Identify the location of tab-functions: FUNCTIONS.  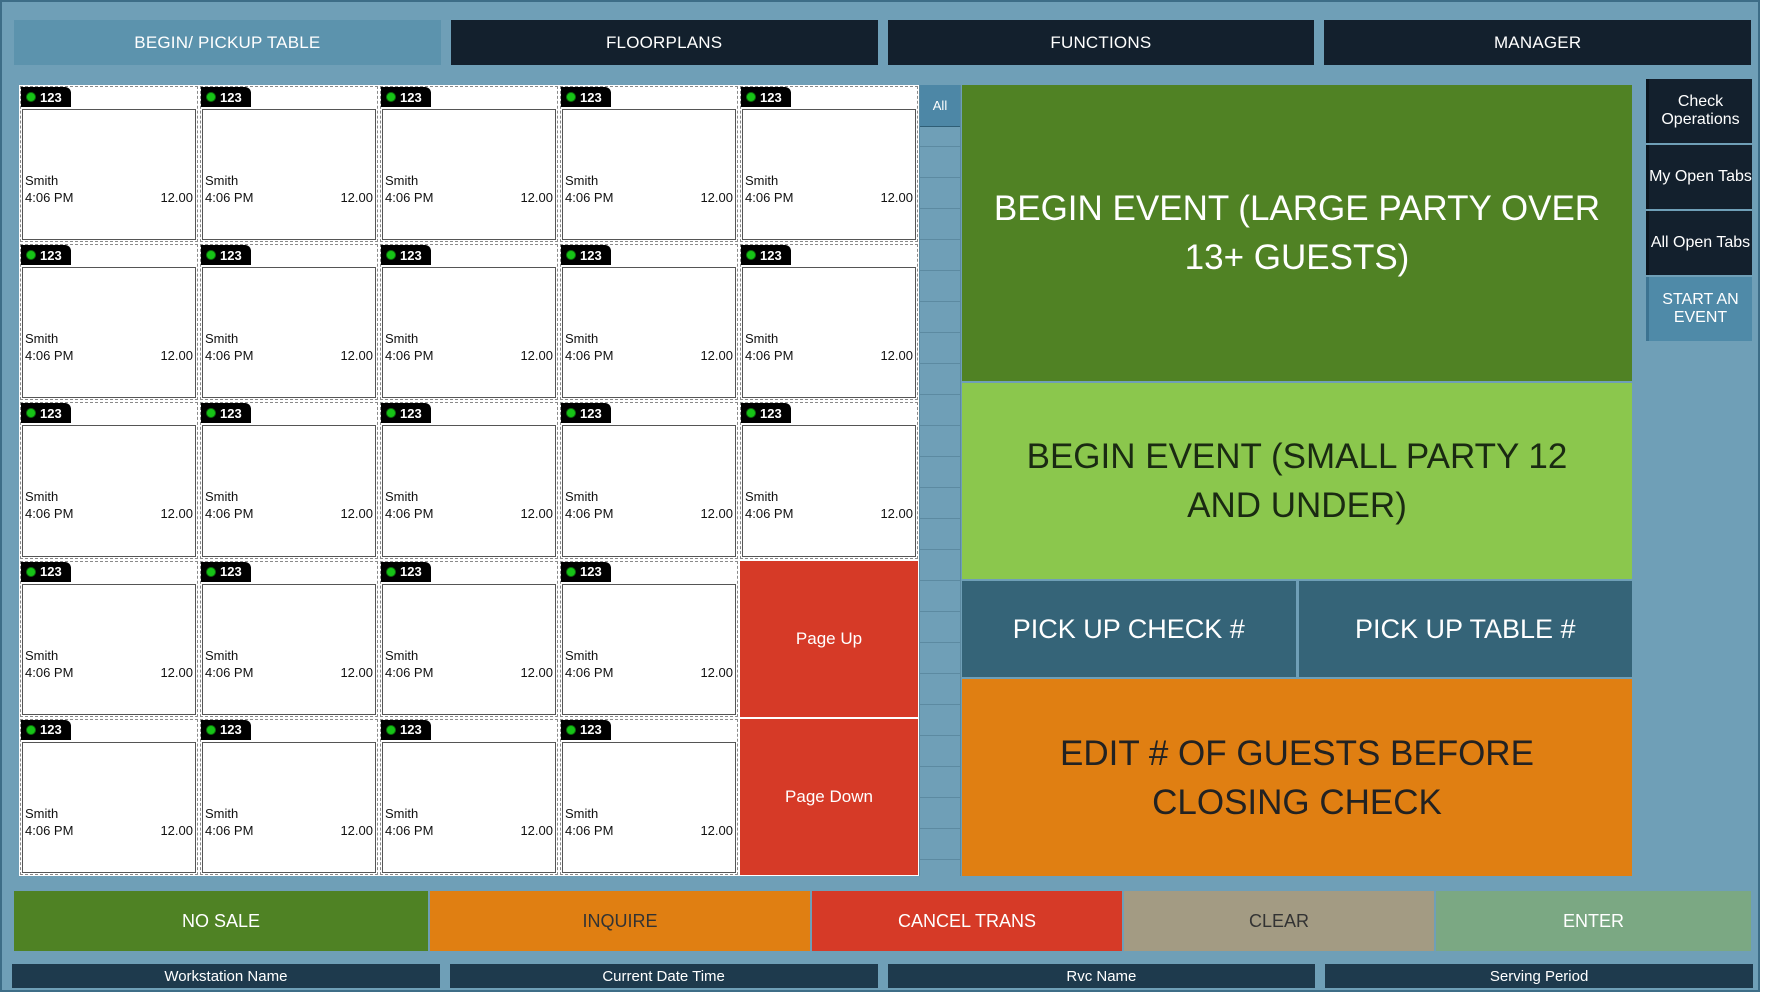
(1101, 42).